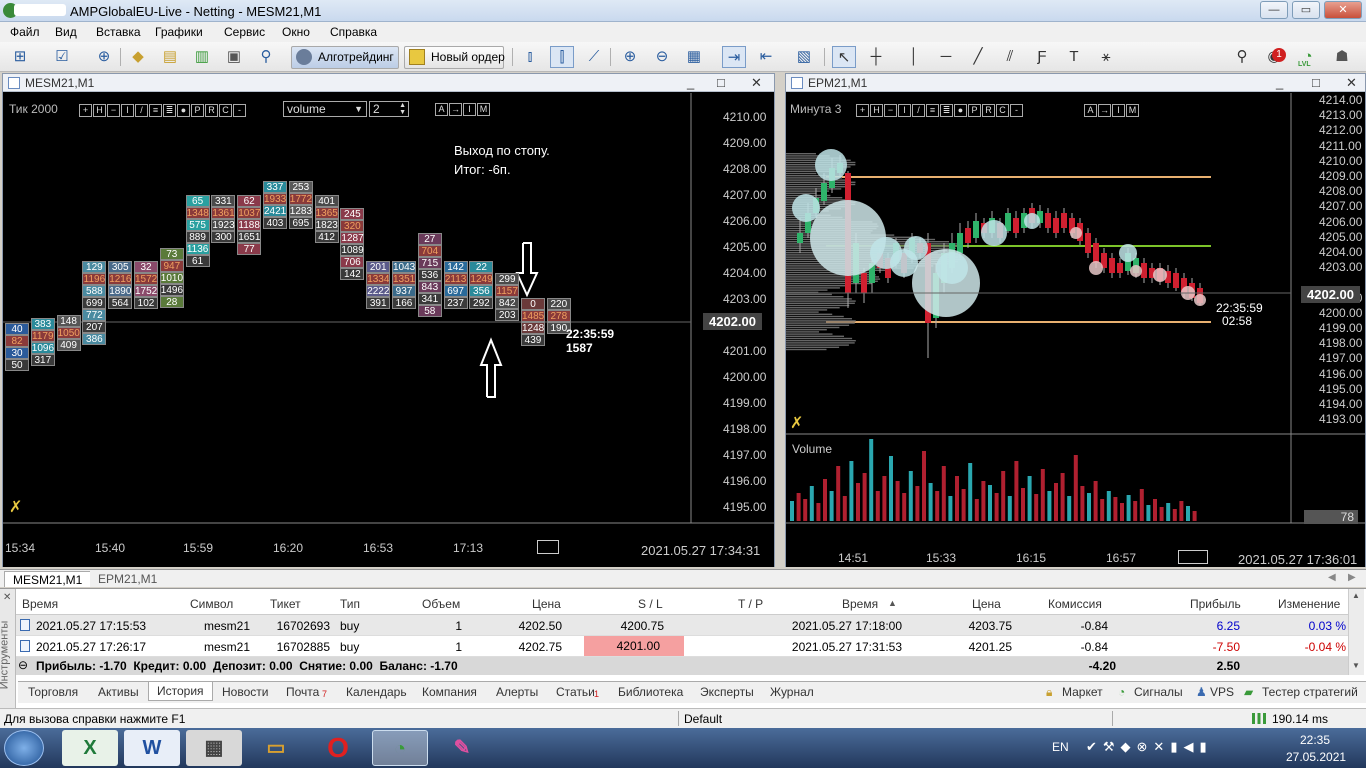  What do you see at coordinates (462, 748) in the screenshot?
I see `paint-icon: ✎` at bounding box center [462, 748].